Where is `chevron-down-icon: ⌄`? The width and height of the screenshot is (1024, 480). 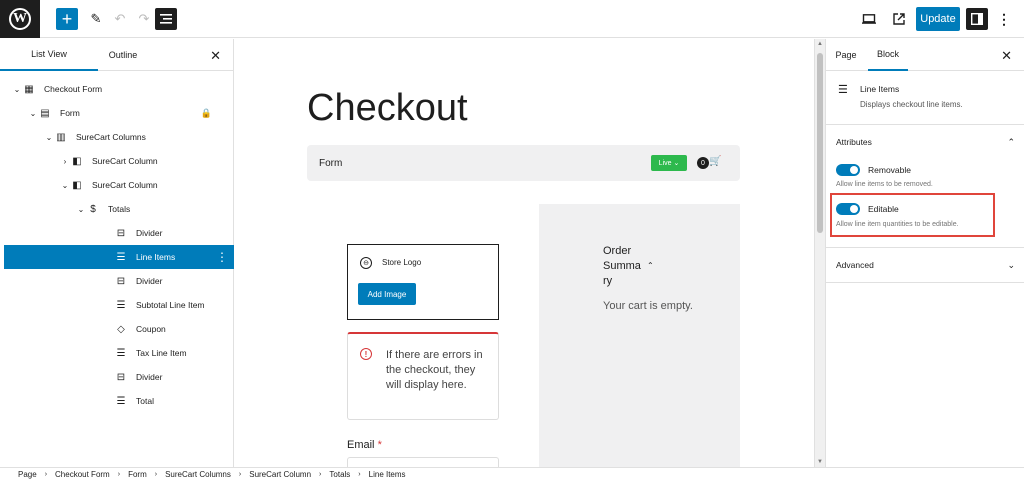 chevron-down-icon: ⌄ is located at coordinates (1011, 264).